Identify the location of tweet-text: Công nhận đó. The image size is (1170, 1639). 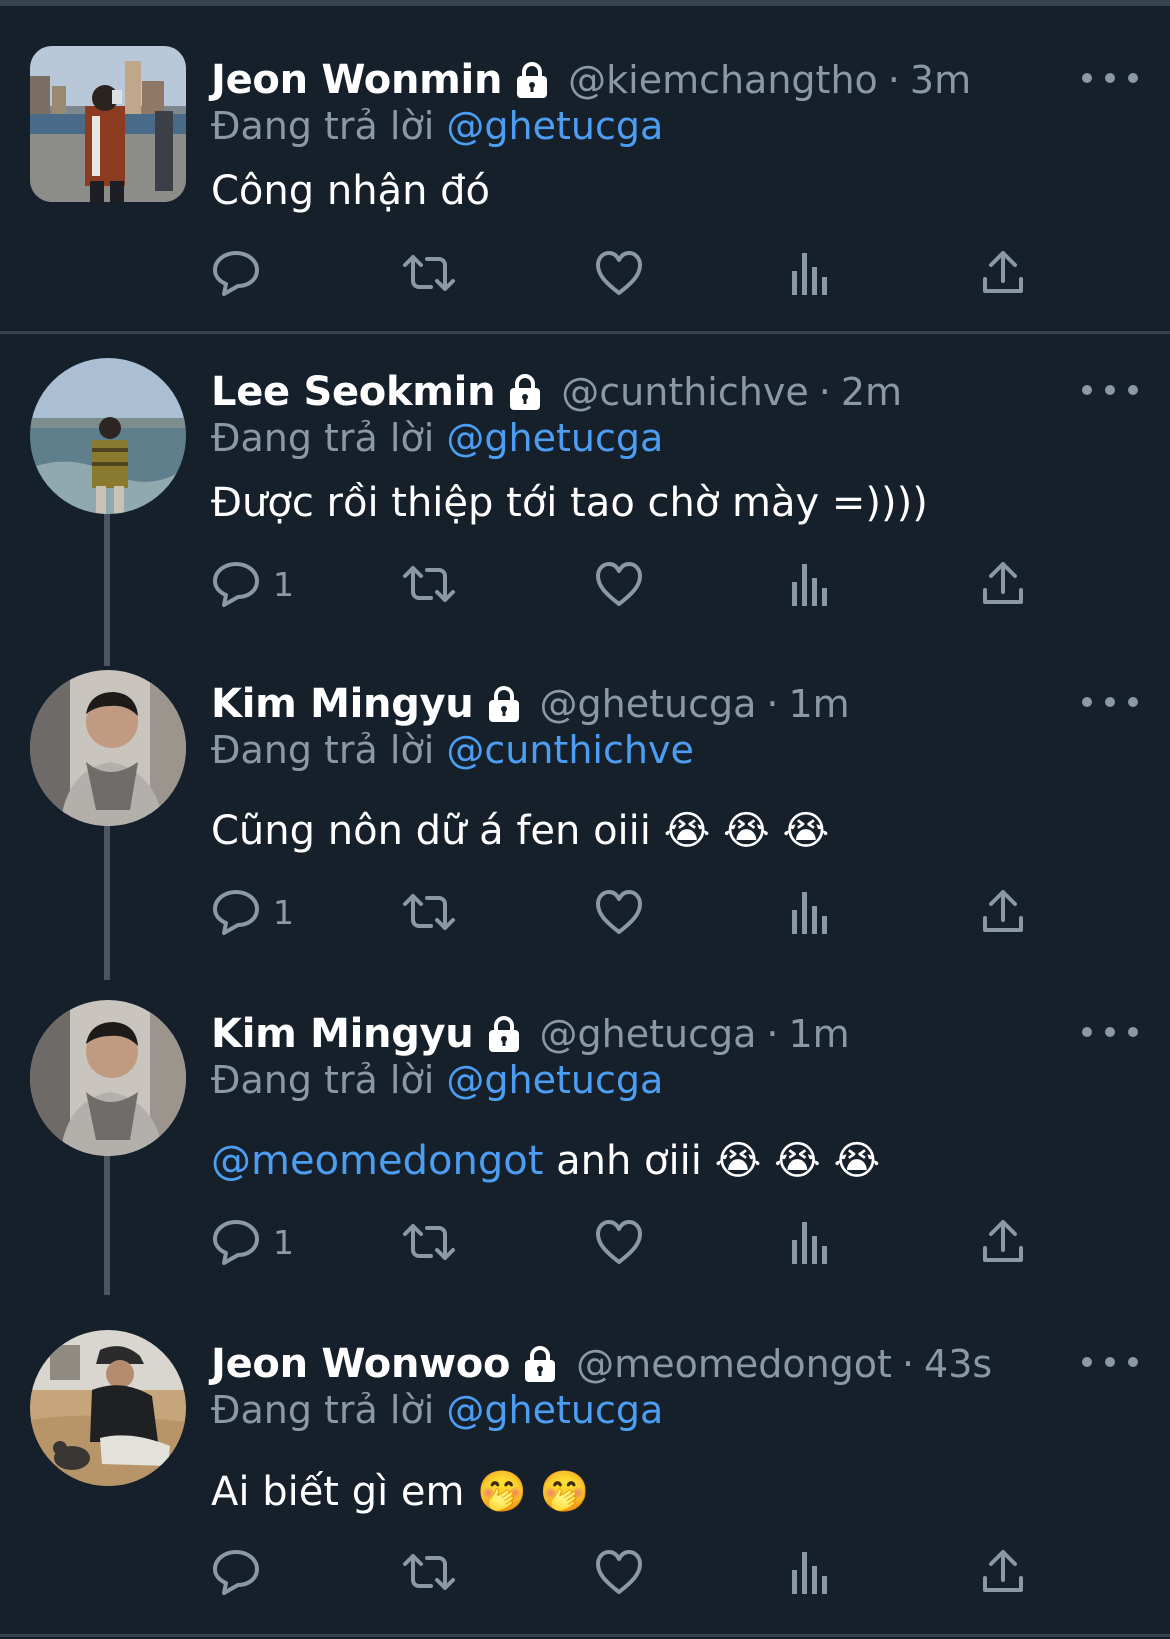
(351, 191).